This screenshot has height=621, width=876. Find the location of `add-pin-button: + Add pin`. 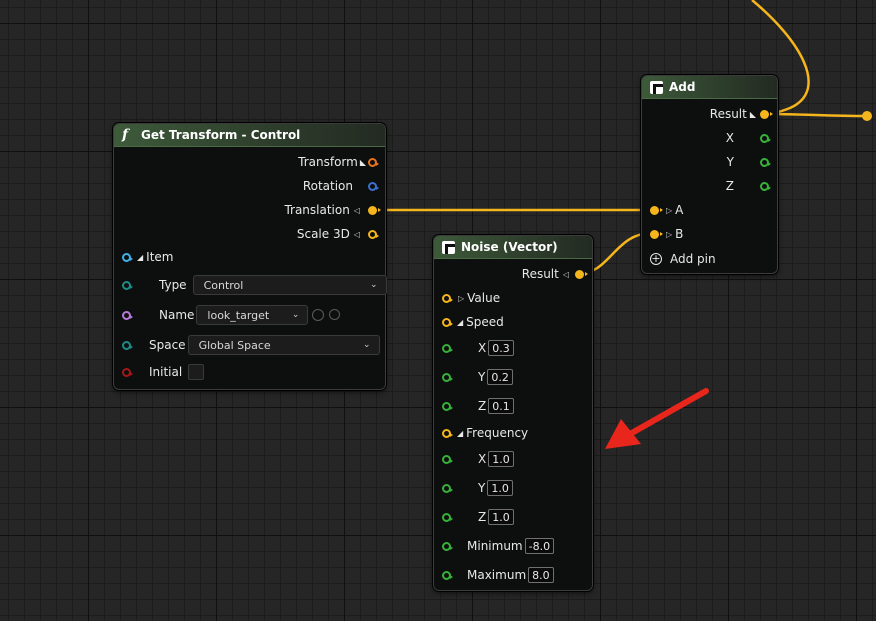

add-pin-button: + Add pin is located at coordinates (683, 259).